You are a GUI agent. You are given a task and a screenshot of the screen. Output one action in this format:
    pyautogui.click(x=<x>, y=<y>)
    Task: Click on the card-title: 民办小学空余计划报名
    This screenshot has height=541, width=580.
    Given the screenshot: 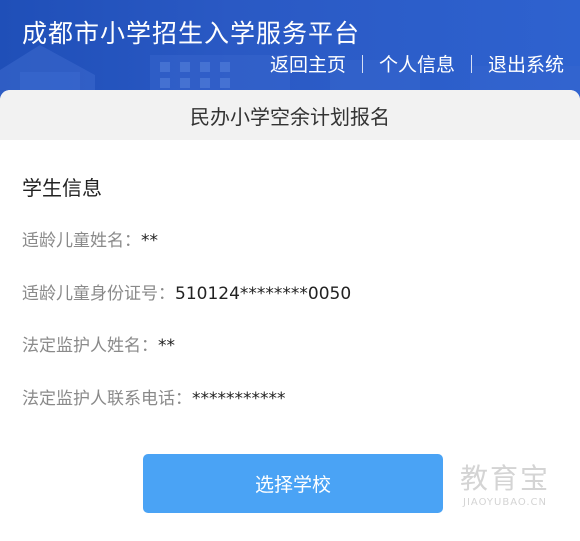 What is the action you would take?
    pyautogui.click(x=290, y=115)
    